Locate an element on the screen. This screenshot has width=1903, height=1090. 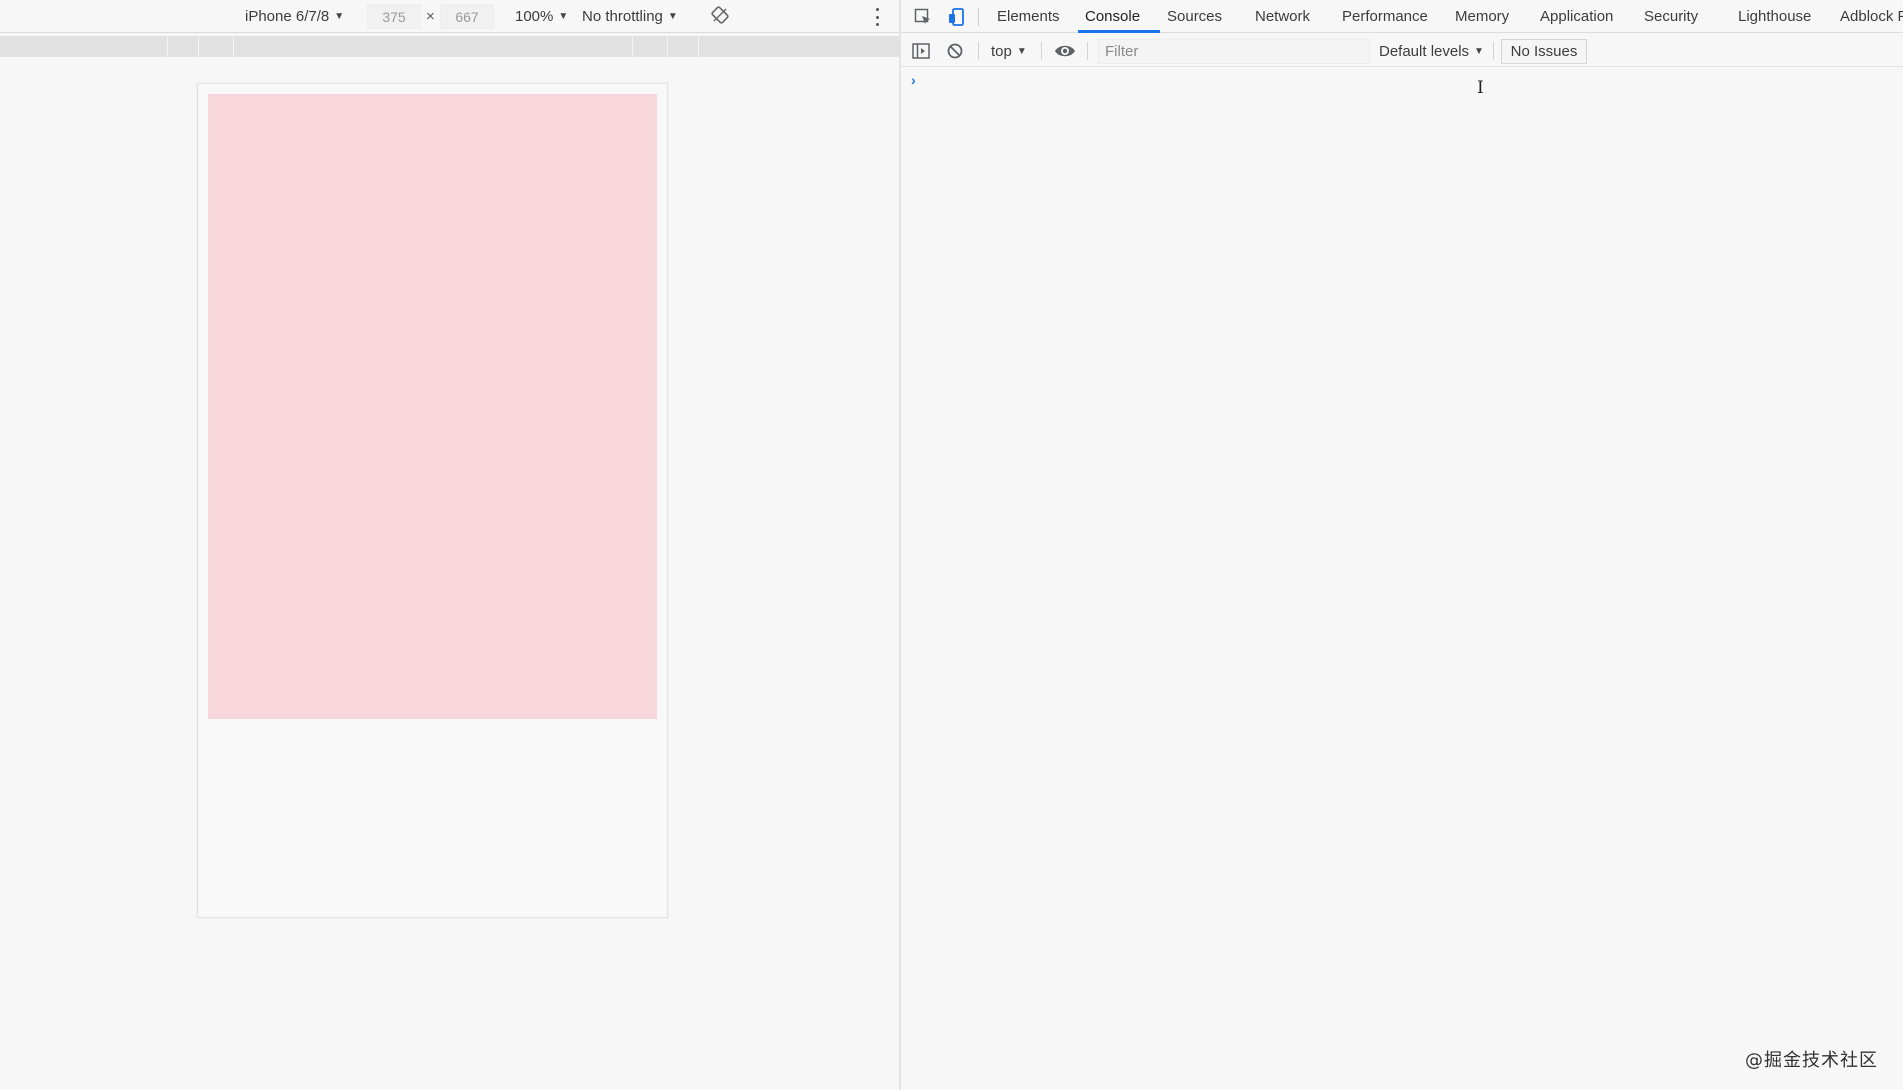
device-toolbar-toggle-icon is located at coordinates (956, 17).